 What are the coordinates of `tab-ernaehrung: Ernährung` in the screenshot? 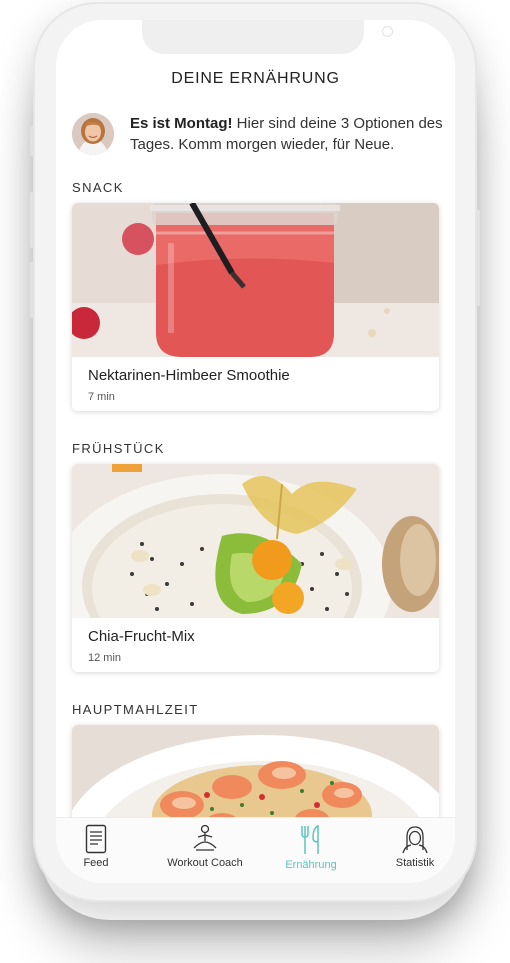 It's located at (311, 850).